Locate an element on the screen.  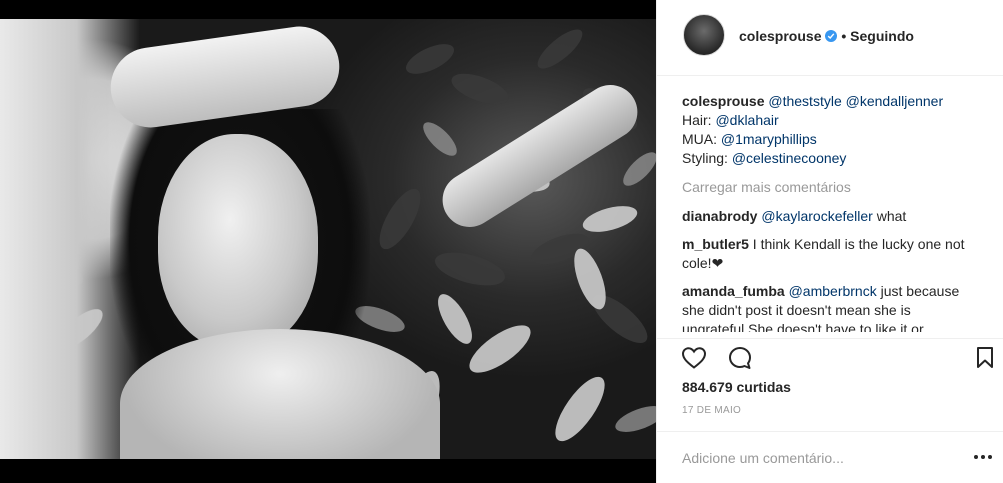
post-header: colesprouse • Seguindo is located at coordinates (830, 38).